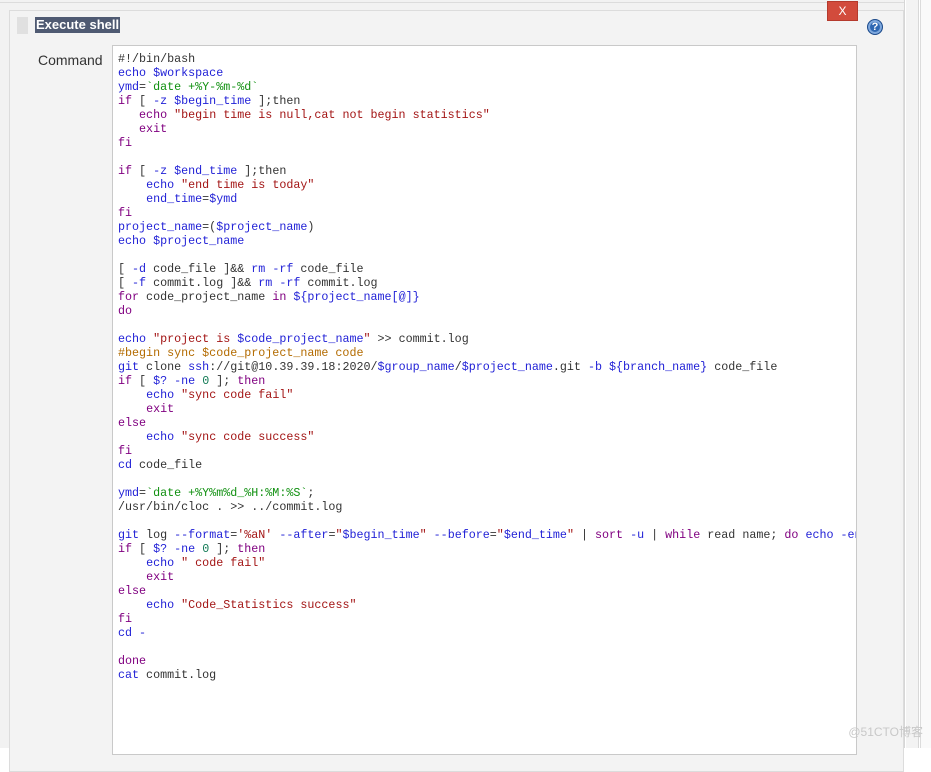 This screenshot has width=931, height=772. I want to click on code-token: code_project_name, so click(206, 297).